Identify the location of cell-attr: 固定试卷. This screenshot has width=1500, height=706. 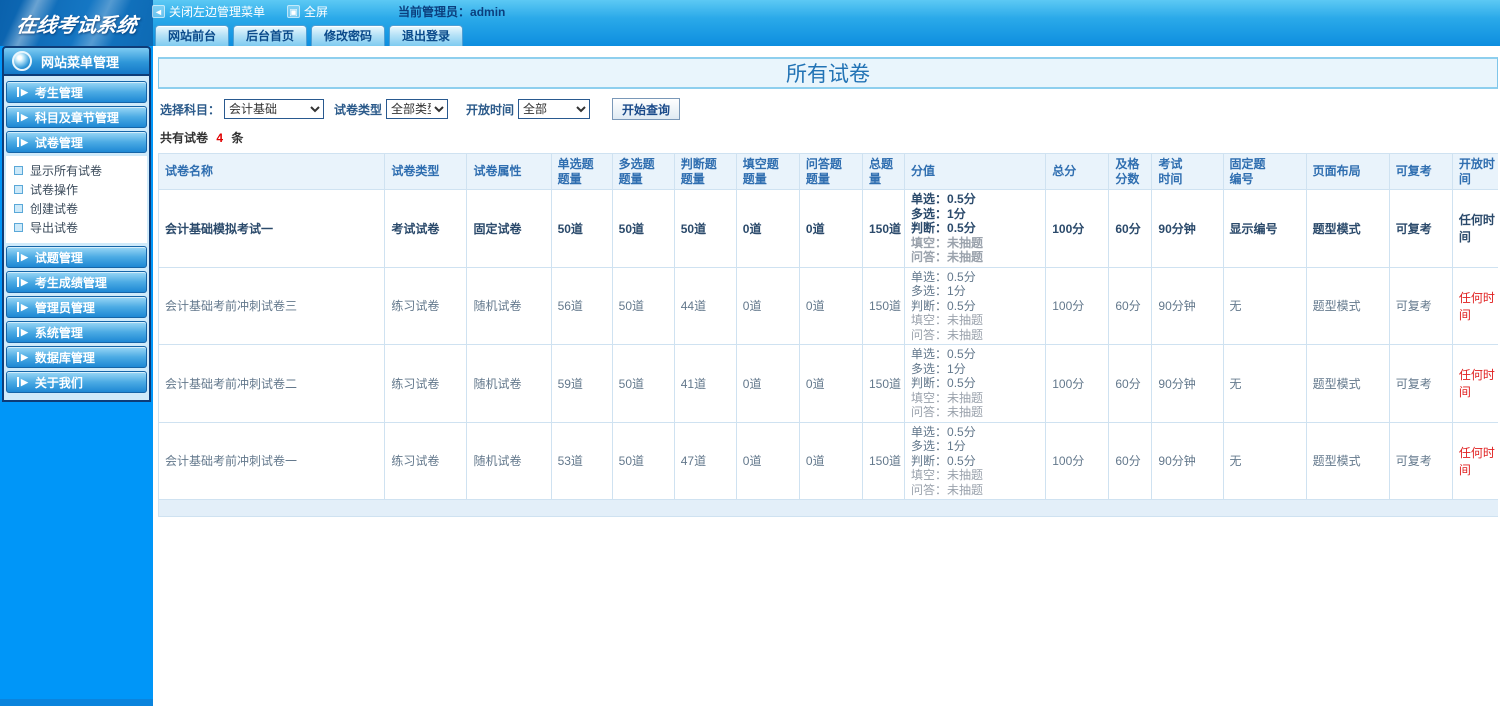
(509, 228).